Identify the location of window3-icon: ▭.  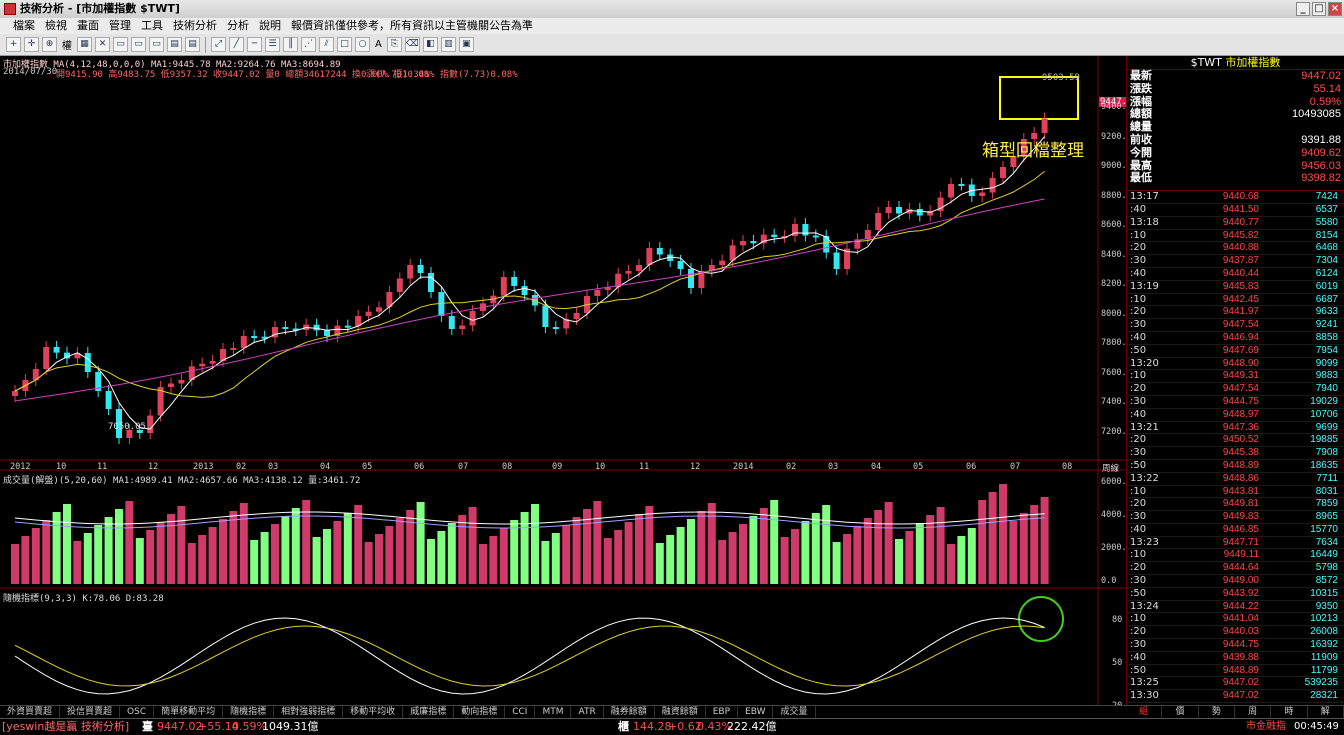
(156, 44).